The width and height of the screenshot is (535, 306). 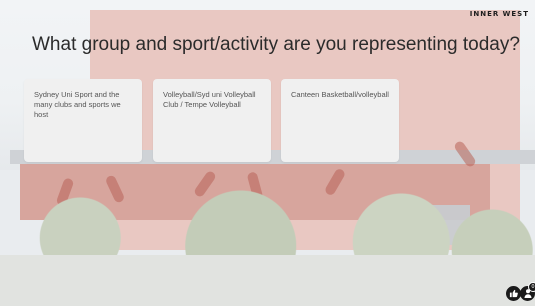 I want to click on response-card: Canteen Basketball/volleyball, so click(x=340, y=120).